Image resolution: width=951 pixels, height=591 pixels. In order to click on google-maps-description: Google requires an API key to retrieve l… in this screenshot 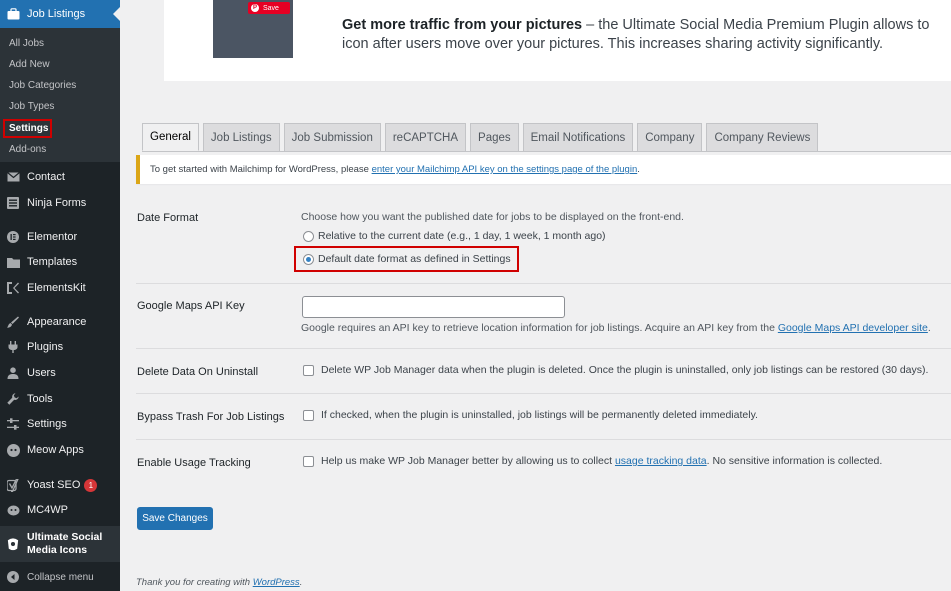, I will do `click(616, 328)`.